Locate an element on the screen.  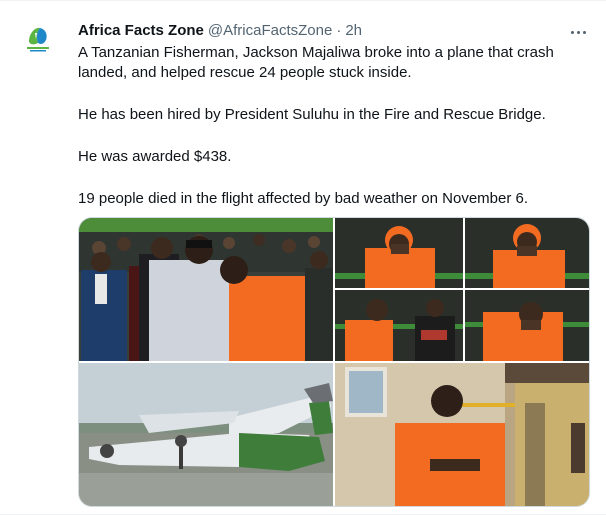
avatar is located at coordinates (38, 39).